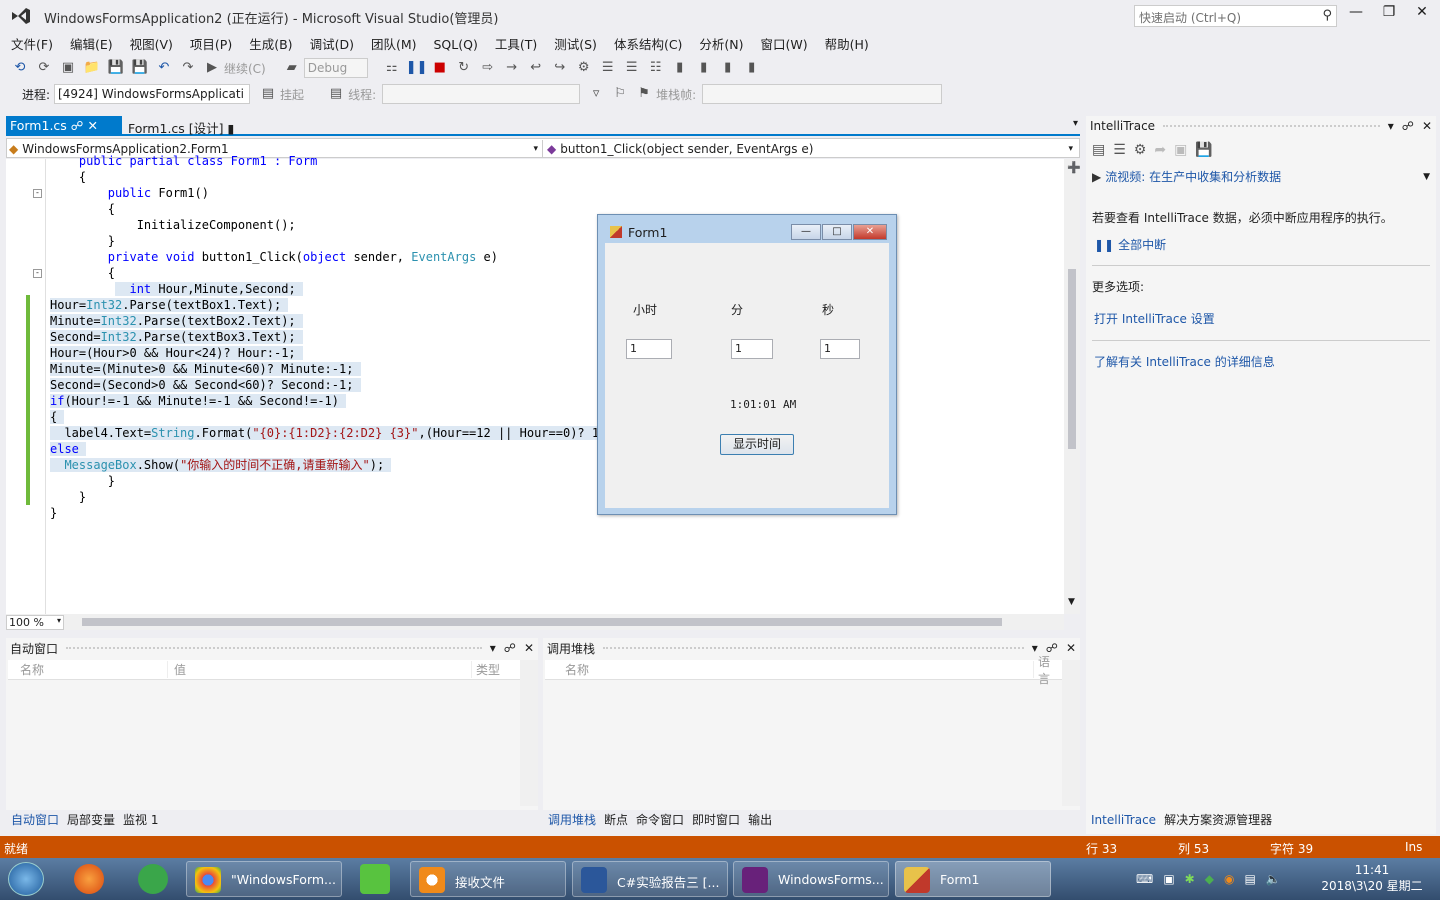  I want to click on menu-team: 团队(M), so click(394, 43).